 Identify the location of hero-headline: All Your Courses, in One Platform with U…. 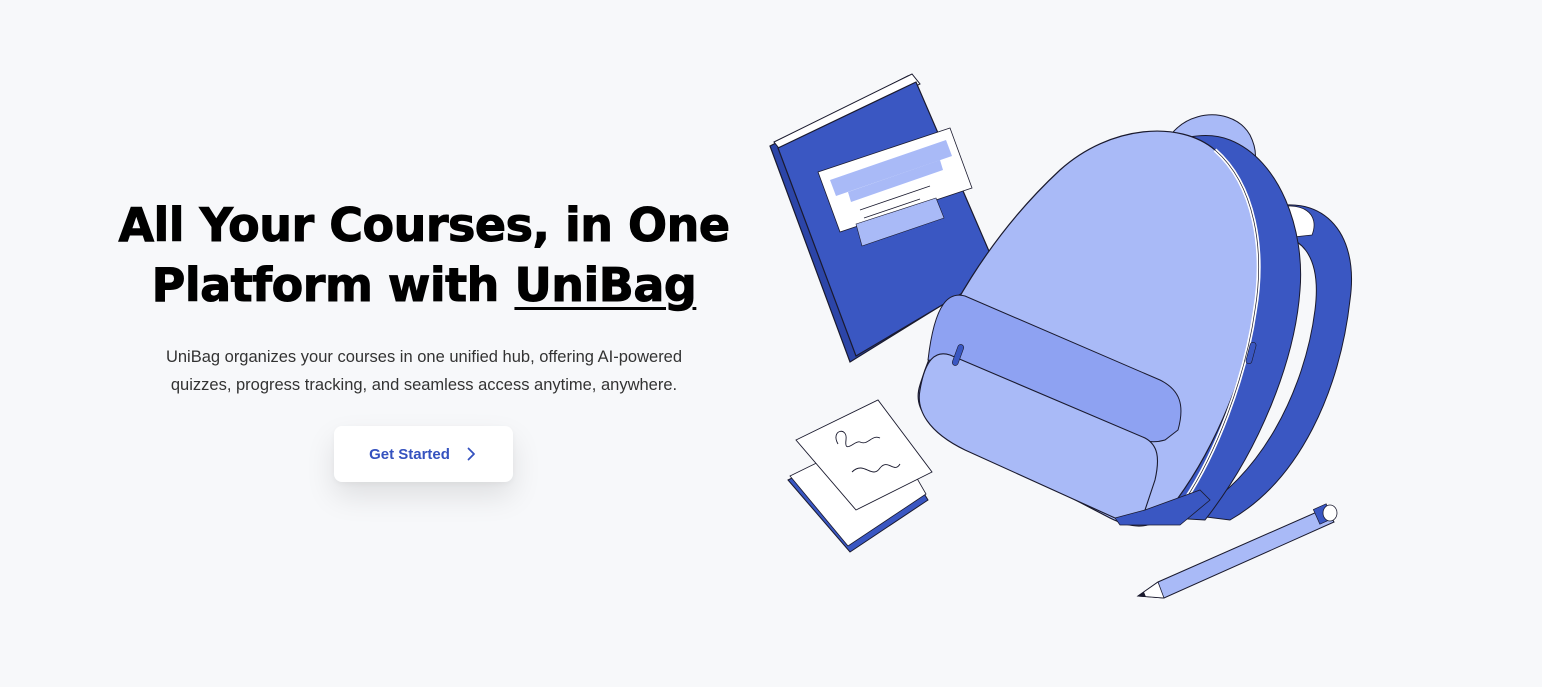
(424, 255).